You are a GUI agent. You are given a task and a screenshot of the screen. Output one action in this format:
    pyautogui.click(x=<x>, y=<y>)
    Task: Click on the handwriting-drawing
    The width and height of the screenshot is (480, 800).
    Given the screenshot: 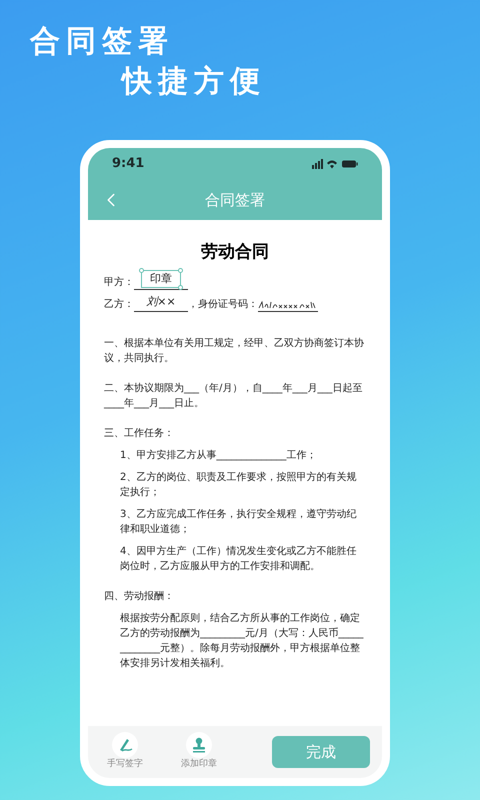 What is the action you would take?
    pyautogui.click(x=287, y=305)
    